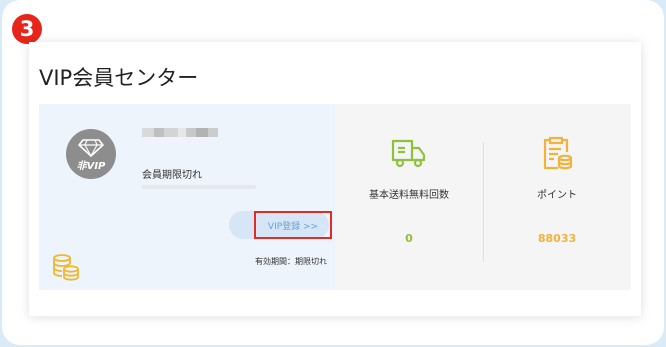 This screenshot has width=666, height=347. What do you see at coordinates (172, 175) in the screenshot?
I see `membership-status: 会員期限切れ` at bounding box center [172, 175].